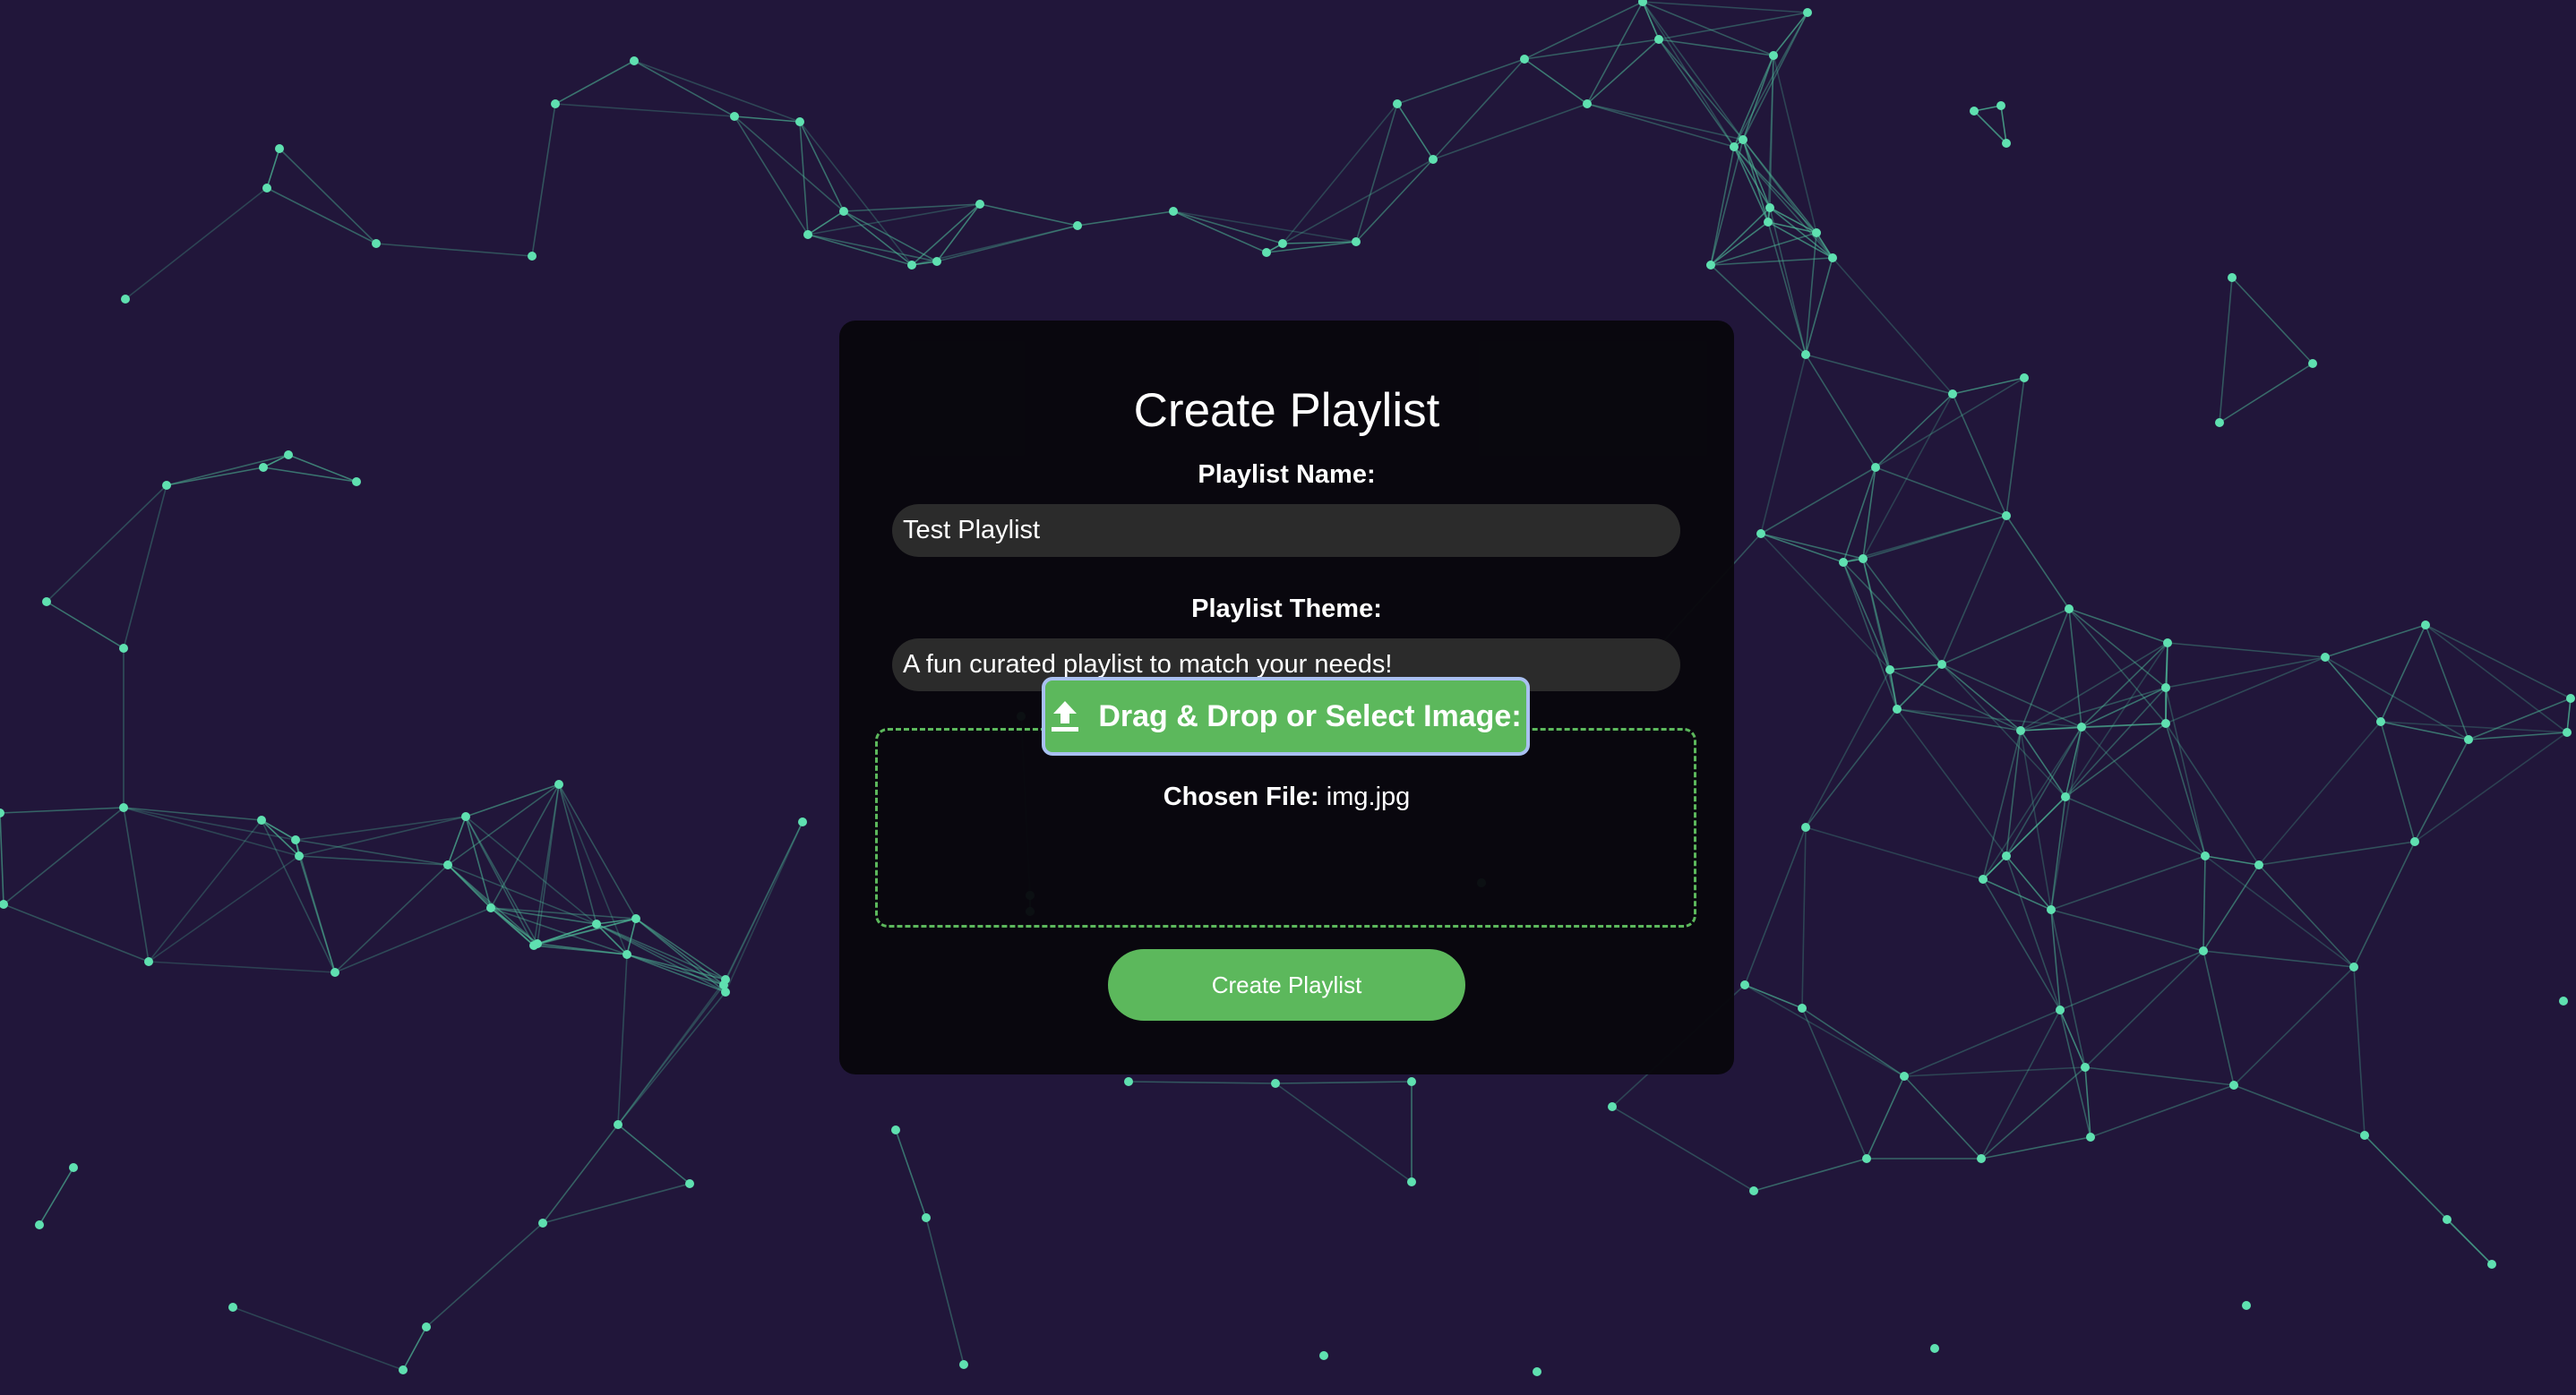 This screenshot has width=2576, height=1395. I want to click on image-drop-zone, so click(1285, 828).